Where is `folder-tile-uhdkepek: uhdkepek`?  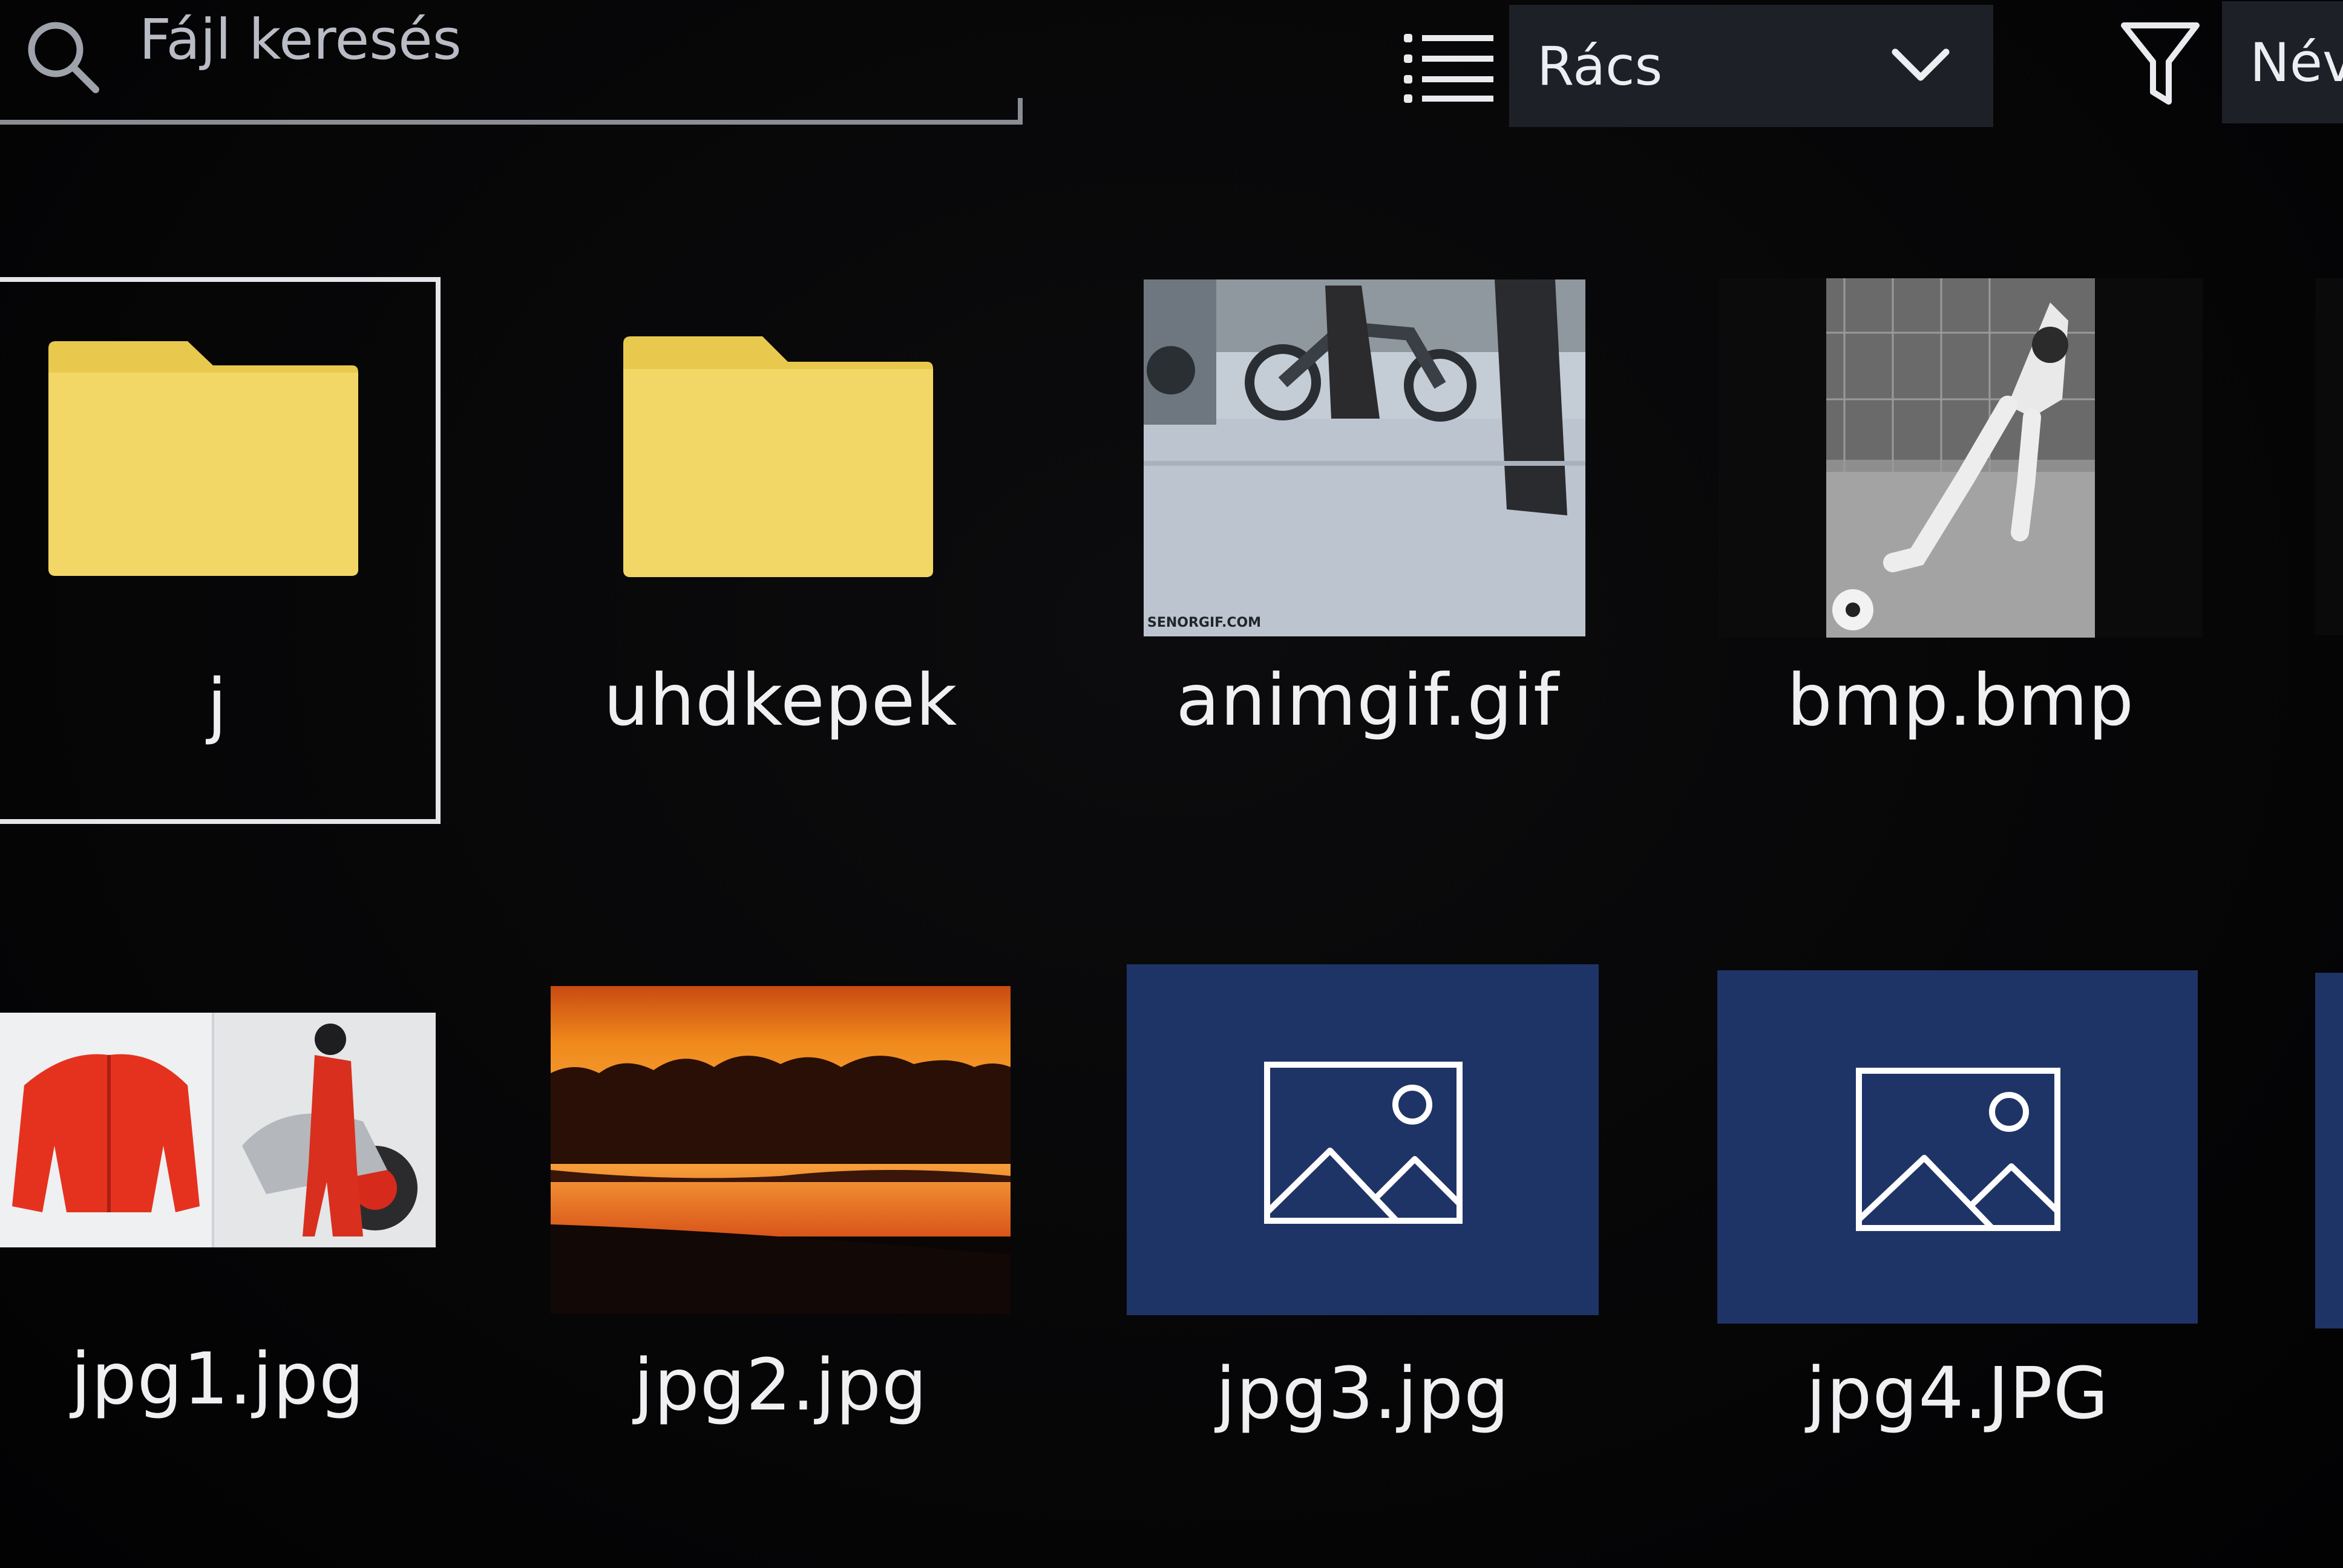
folder-tile-uhdkepek: uhdkepek is located at coordinates (781, 550).